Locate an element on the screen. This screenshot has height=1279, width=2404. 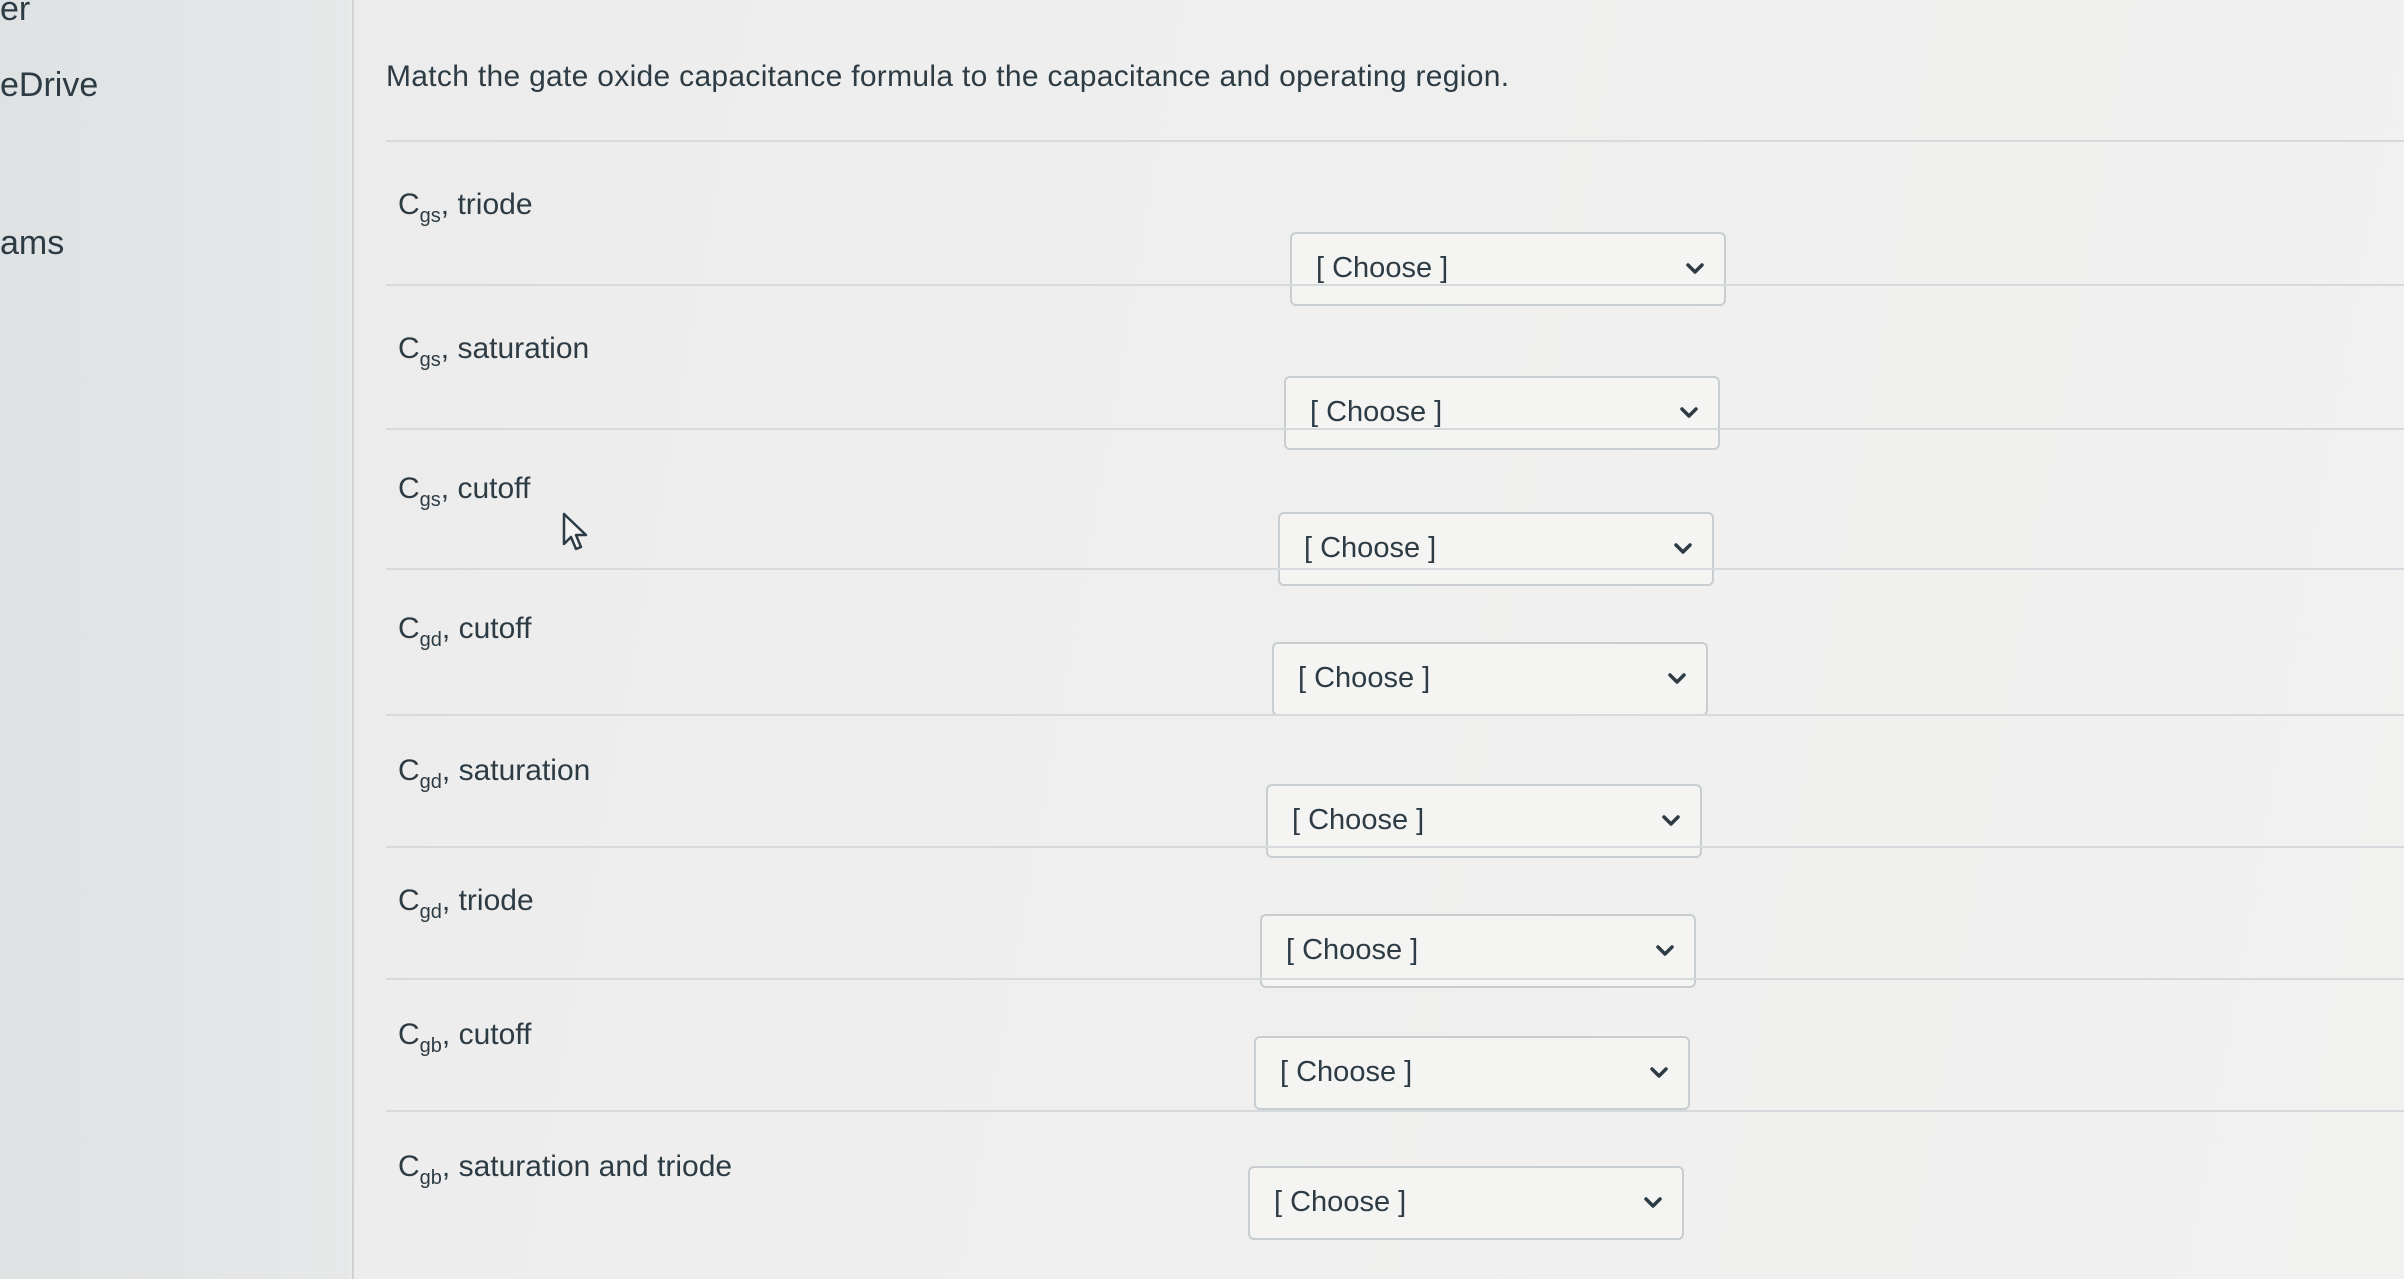
match-label: Cgb, cutoff is located at coordinates (465, 1037).